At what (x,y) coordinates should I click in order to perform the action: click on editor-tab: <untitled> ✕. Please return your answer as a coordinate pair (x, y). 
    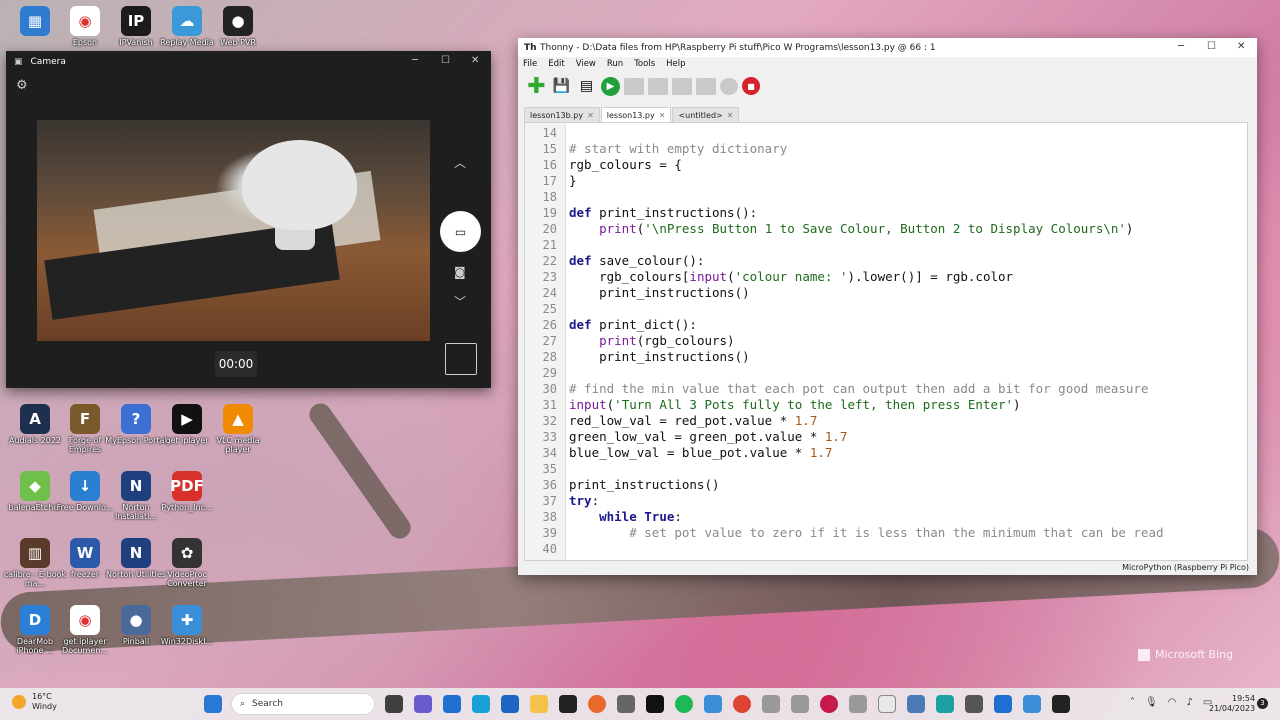
    Looking at the image, I should click on (706, 115).